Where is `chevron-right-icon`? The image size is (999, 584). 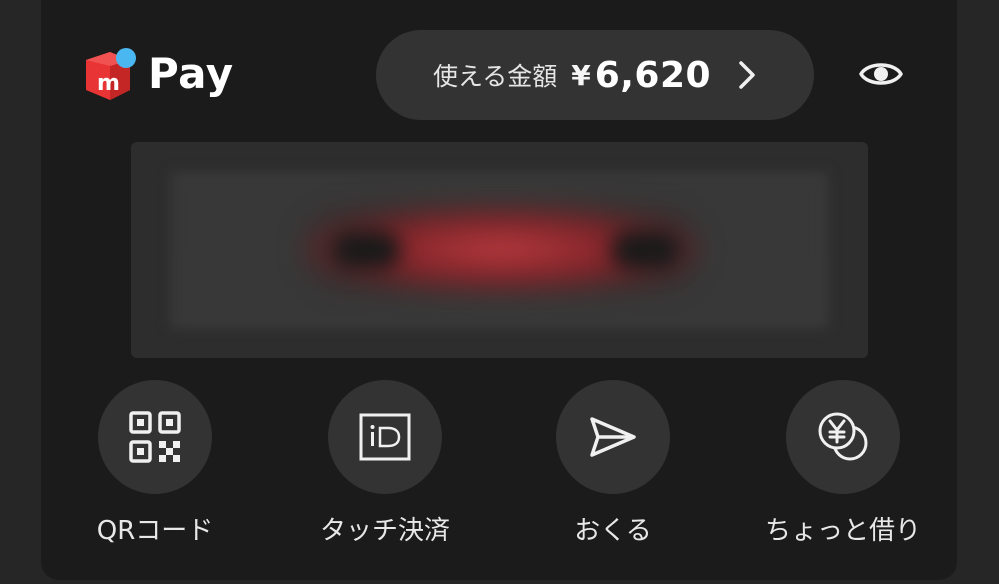 chevron-right-icon is located at coordinates (747, 75).